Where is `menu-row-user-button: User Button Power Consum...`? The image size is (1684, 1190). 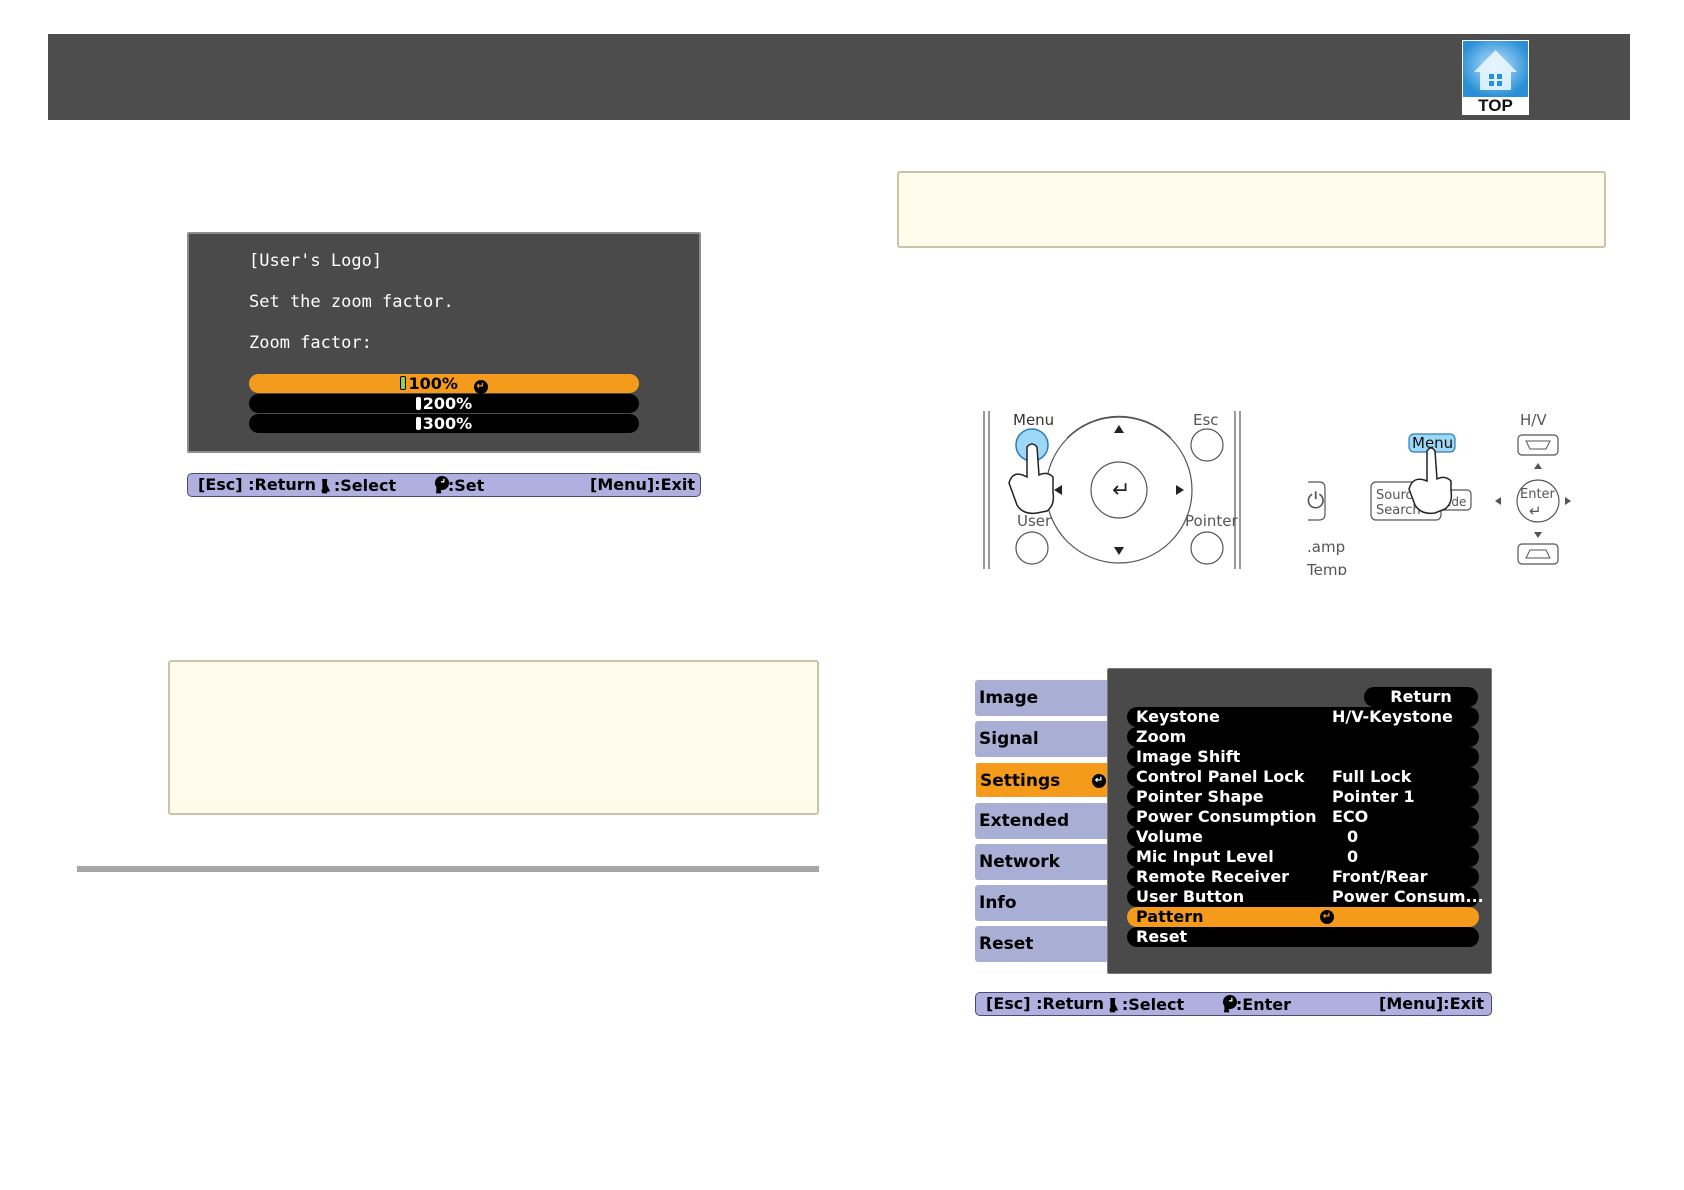 menu-row-user-button: User Button Power Consum... is located at coordinates (1305, 897).